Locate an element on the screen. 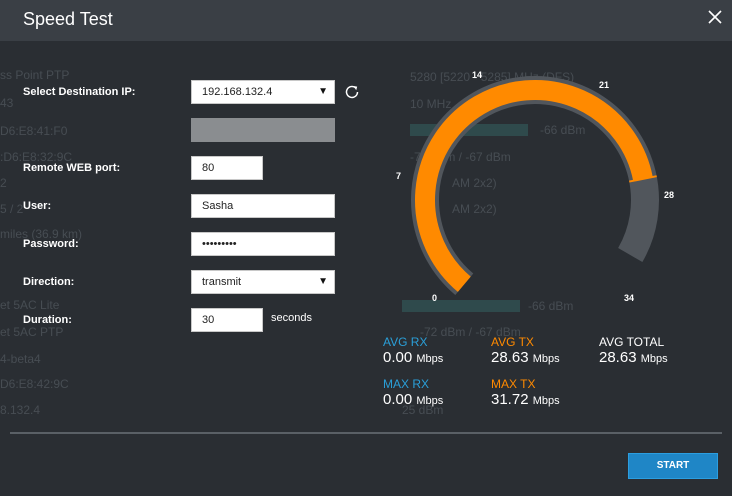  avg-rx-label: AVG RX is located at coordinates (405, 342).